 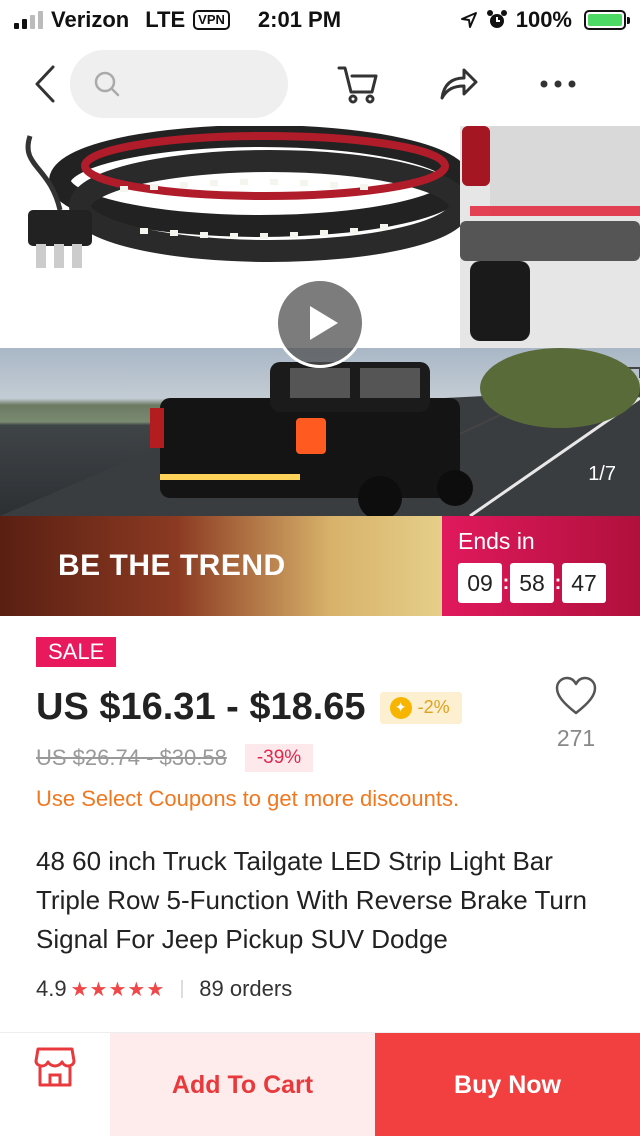 I want to click on orders-count: 89 orders, so click(x=246, y=988).